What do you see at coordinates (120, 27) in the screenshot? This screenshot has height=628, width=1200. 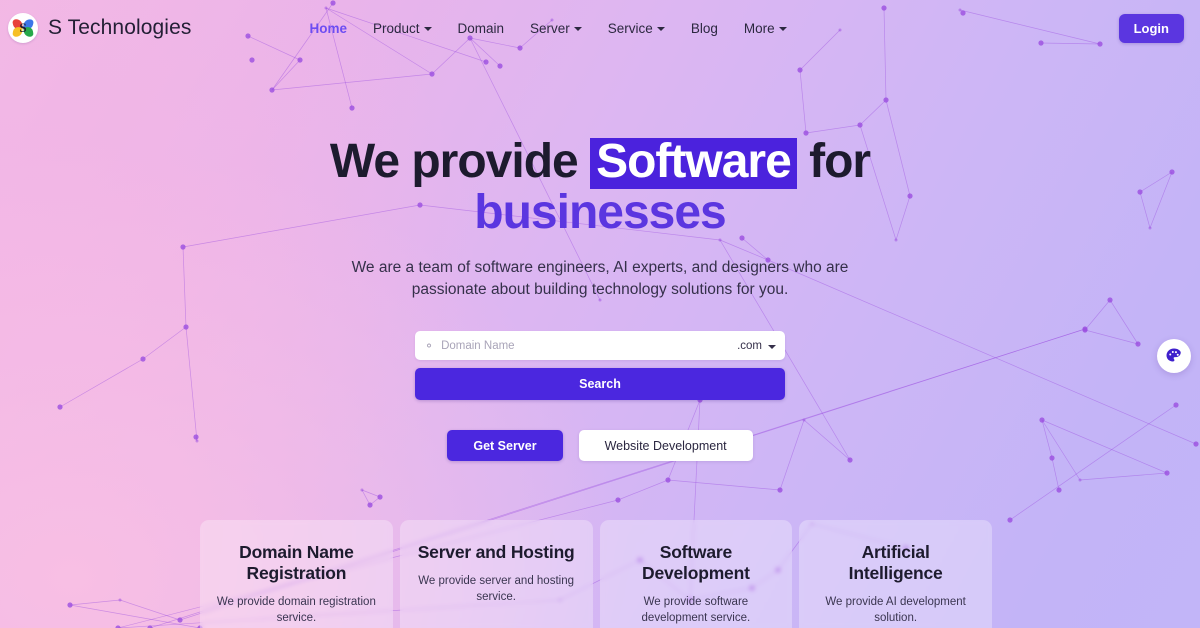 I see `brand-name: S Technologies` at bounding box center [120, 27].